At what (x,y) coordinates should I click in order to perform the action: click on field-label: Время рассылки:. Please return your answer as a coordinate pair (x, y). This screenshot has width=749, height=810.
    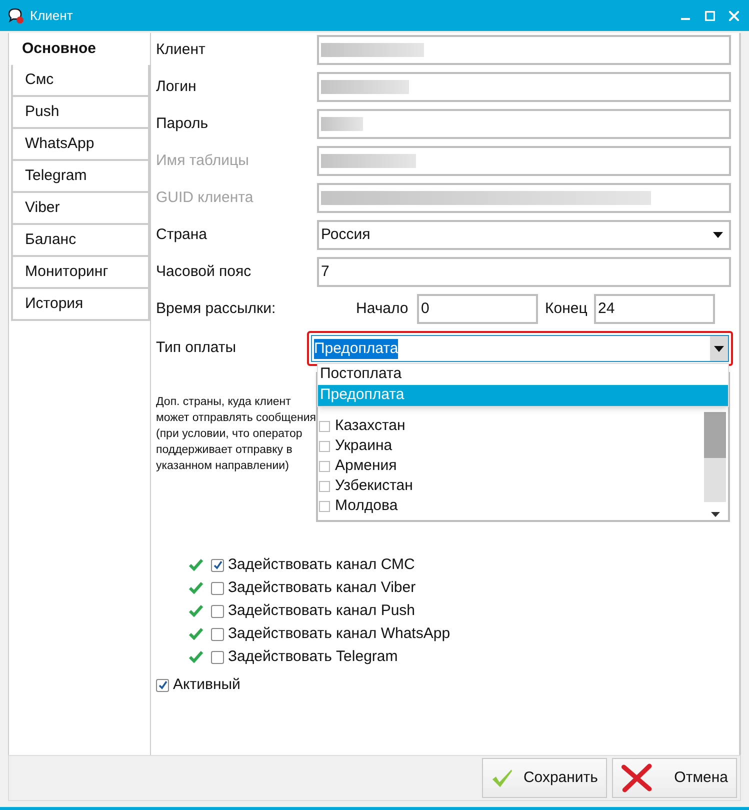
    Looking at the image, I should click on (216, 308).